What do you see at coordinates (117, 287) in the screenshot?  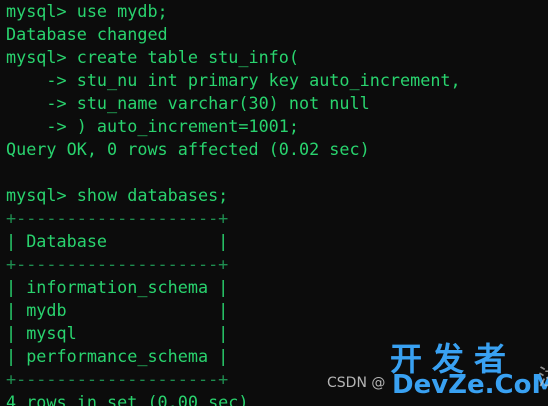 I see `table-row-information-schema: | information_schema |` at bounding box center [117, 287].